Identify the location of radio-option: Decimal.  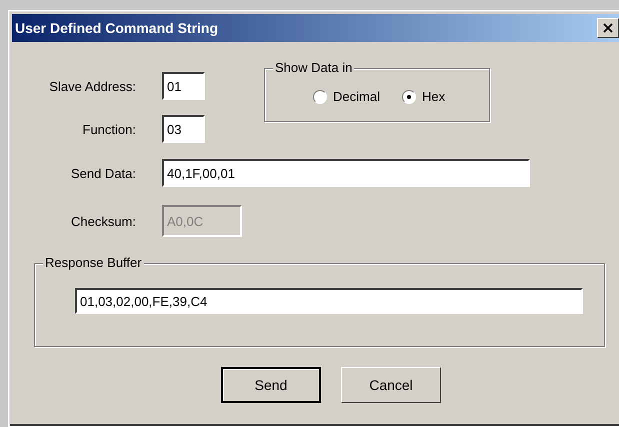
(346, 96).